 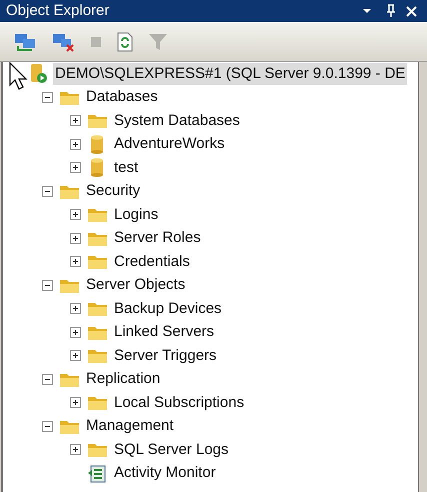 What do you see at coordinates (391, 11) in the screenshot?
I see `pin-icon` at bounding box center [391, 11].